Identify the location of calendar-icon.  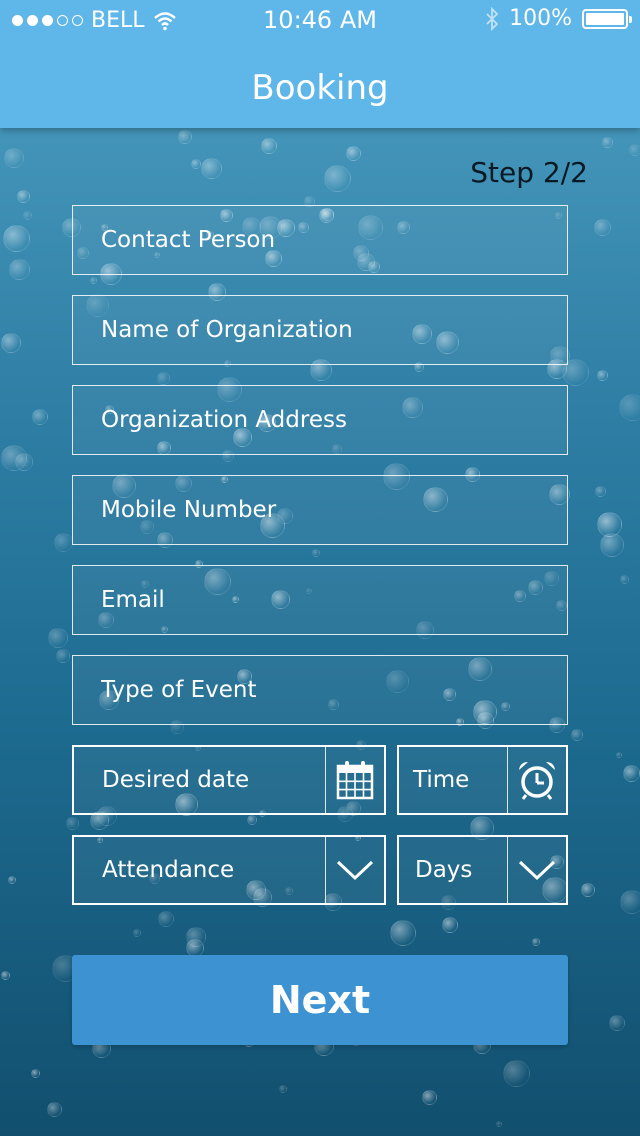
(355, 780).